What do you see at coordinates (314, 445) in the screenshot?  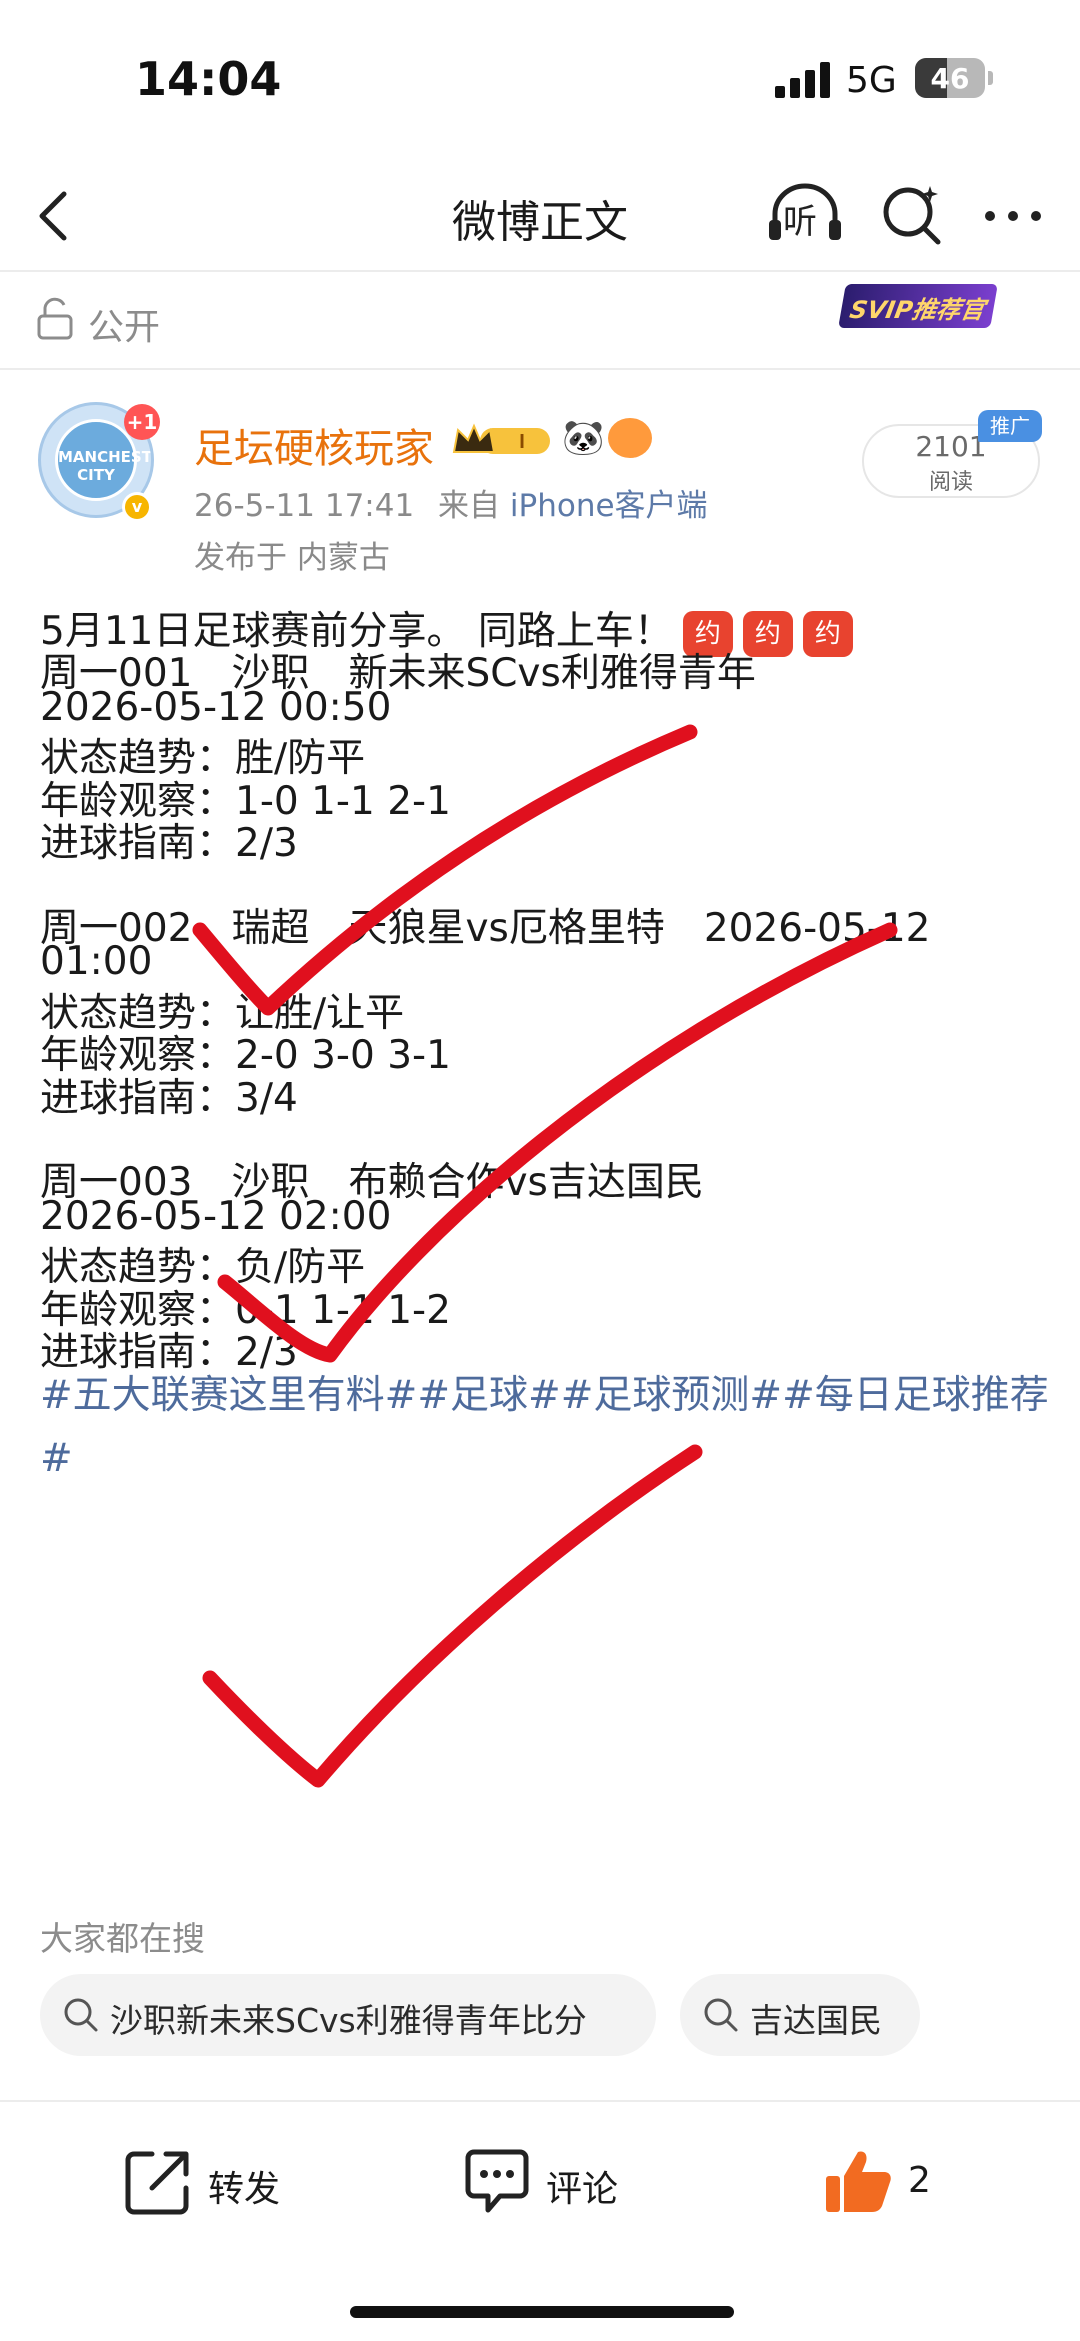 I see `author-name: 足坛硬核玩家` at bounding box center [314, 445].